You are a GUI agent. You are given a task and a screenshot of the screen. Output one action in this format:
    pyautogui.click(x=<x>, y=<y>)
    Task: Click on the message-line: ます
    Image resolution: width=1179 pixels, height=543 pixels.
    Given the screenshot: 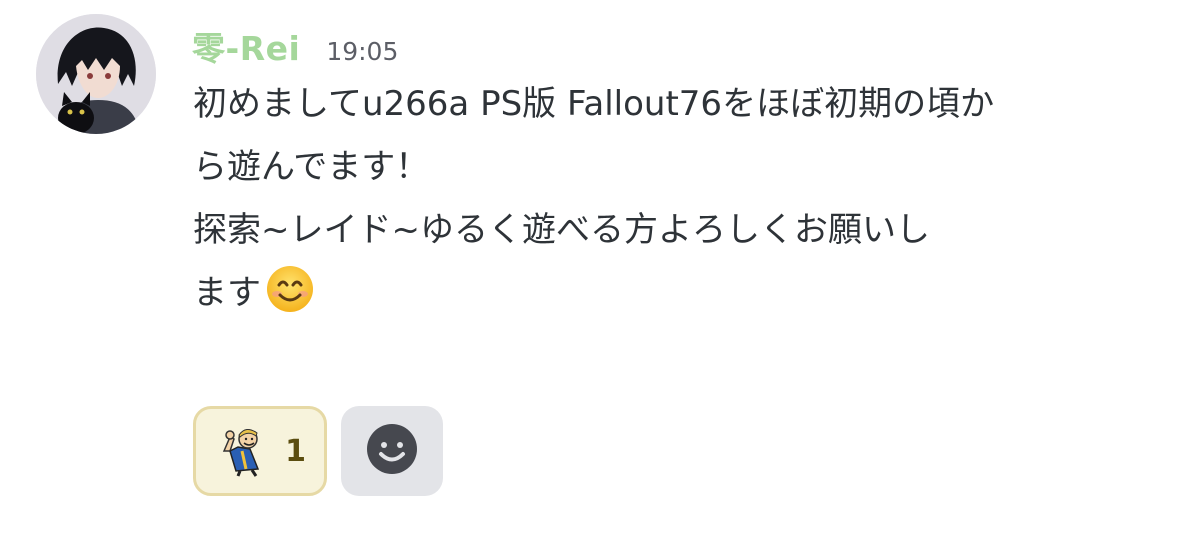 What is the action you would take?
    pyautogui.click(x=673, y=293)
    